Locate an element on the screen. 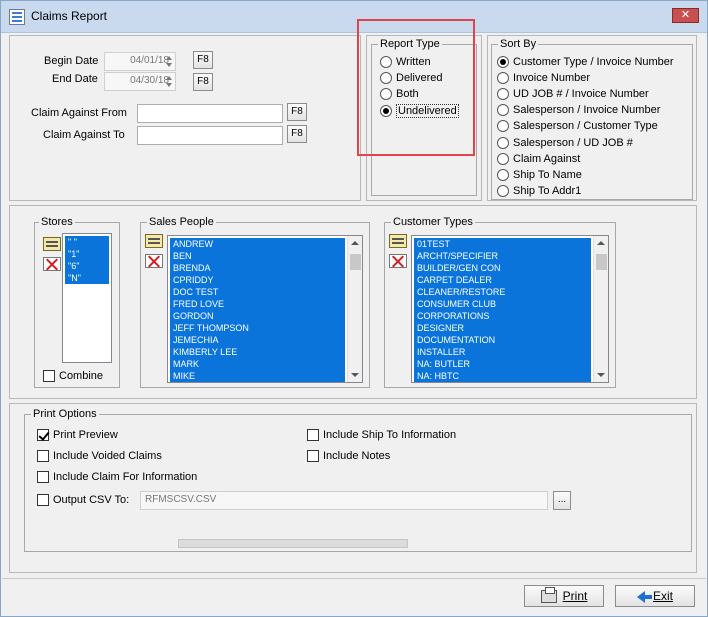 The height and width of the screenshot is (617, 708). end-date-spin-icon is located at coordinates (169, 81).